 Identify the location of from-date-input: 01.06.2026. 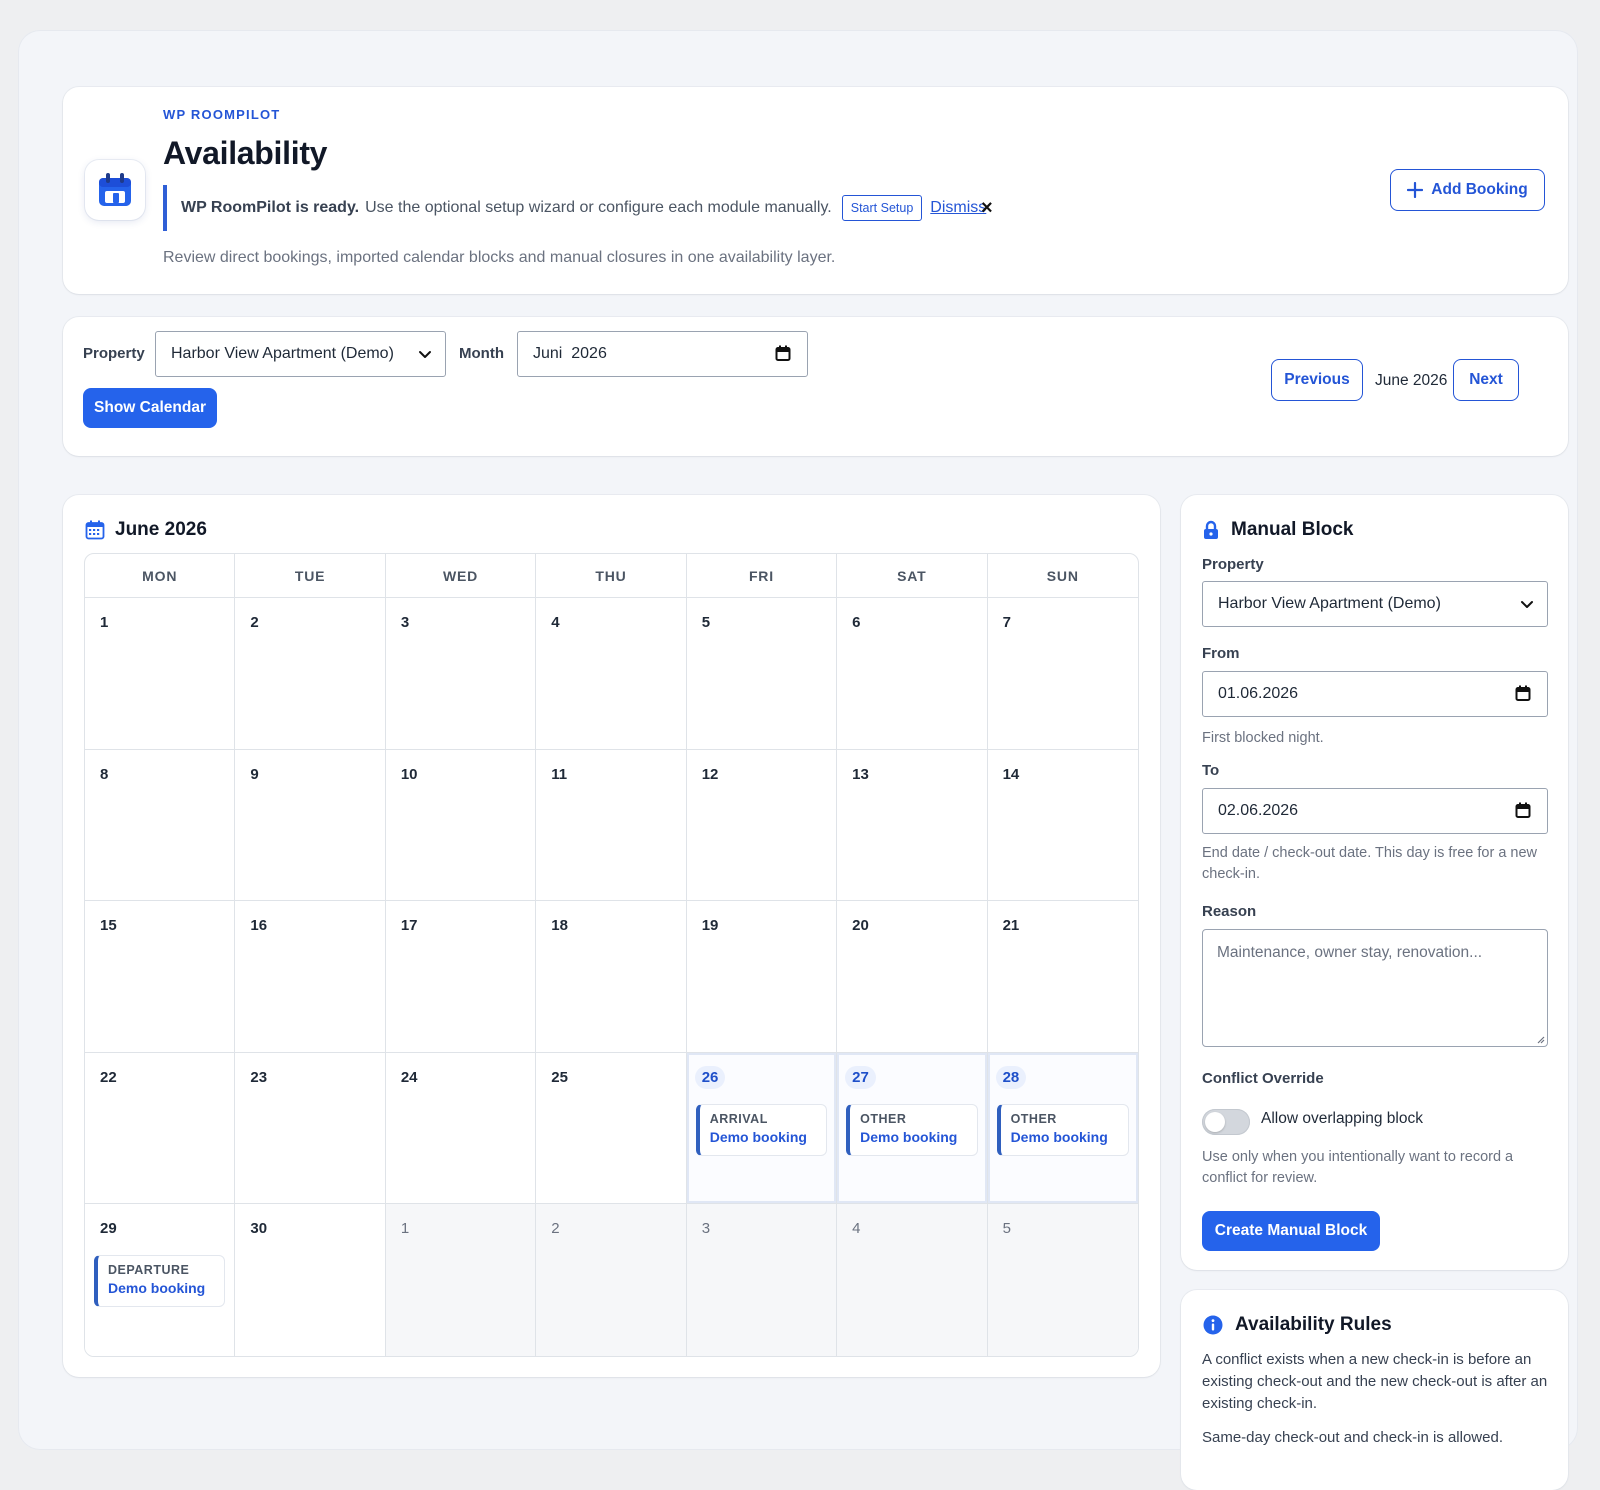
(1375, 694).